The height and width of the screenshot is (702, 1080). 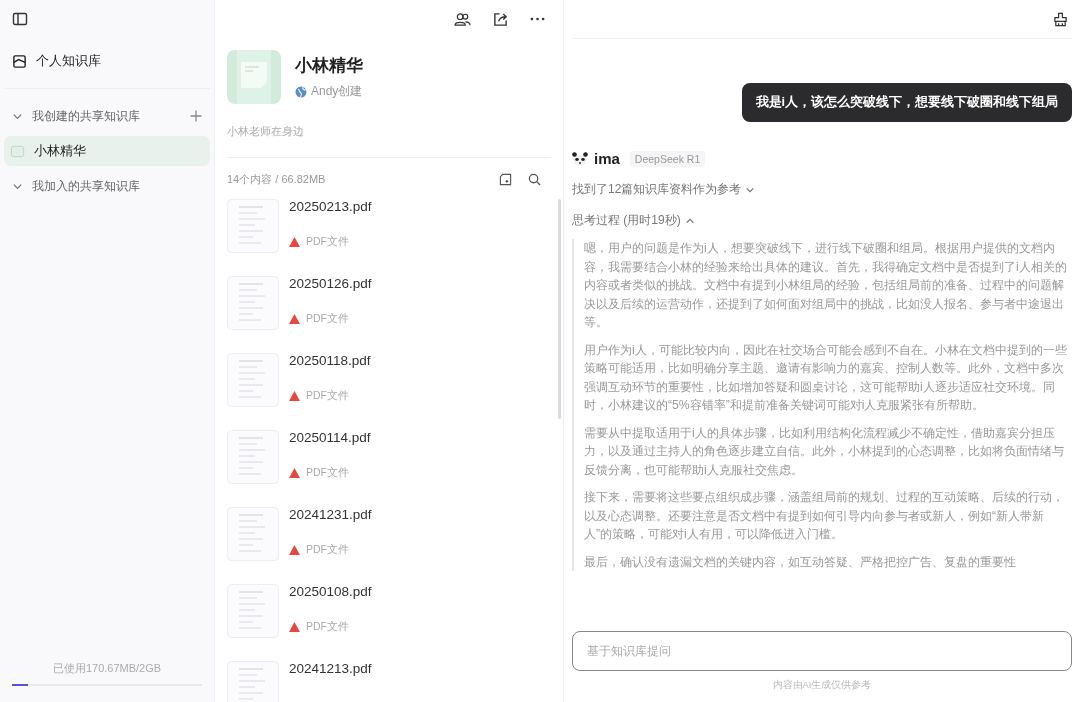 I want to click on more-icon, so click(x=537, y=19).